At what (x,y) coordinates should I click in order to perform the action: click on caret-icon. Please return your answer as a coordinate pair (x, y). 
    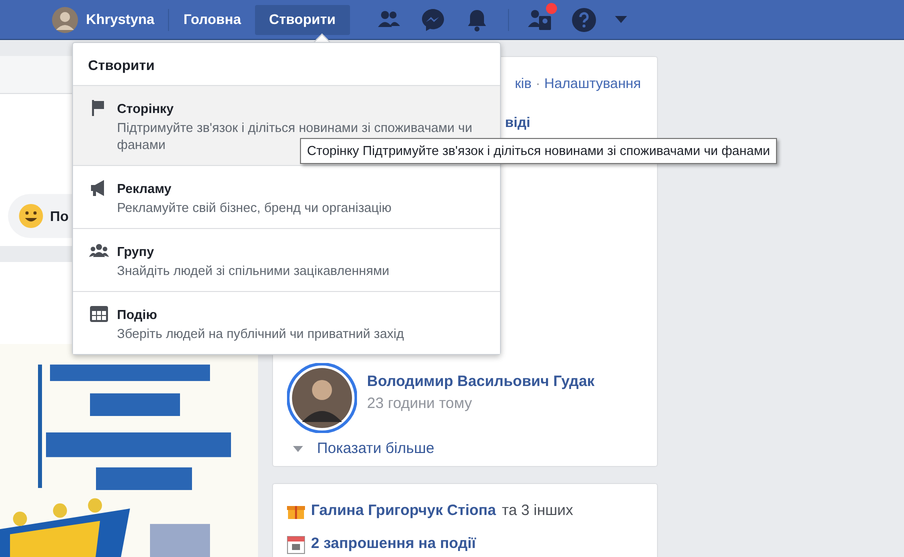
    Looking at the image, I should click on (298, 449).